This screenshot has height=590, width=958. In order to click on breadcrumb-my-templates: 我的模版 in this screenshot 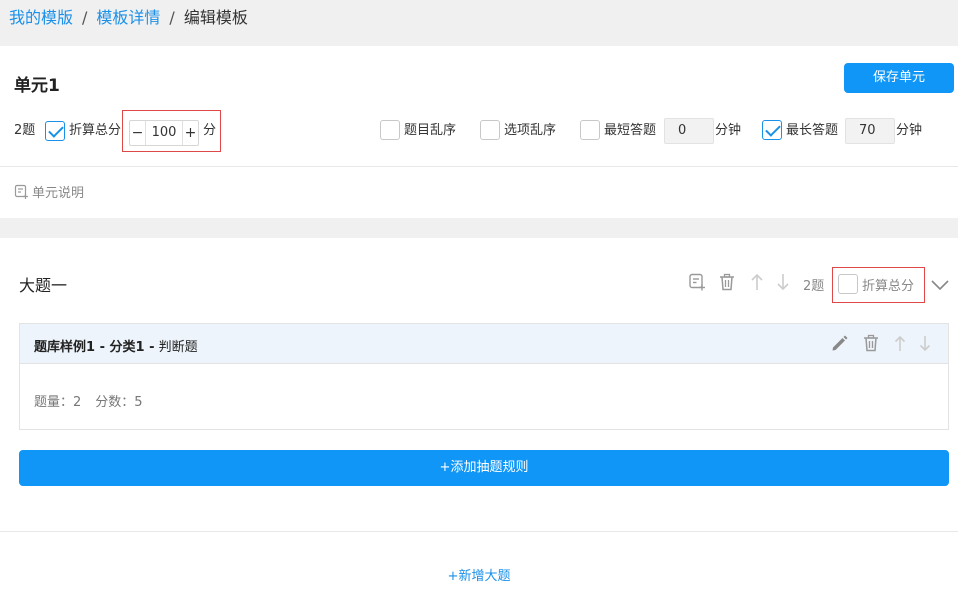, I will do `click(41, 17)`.